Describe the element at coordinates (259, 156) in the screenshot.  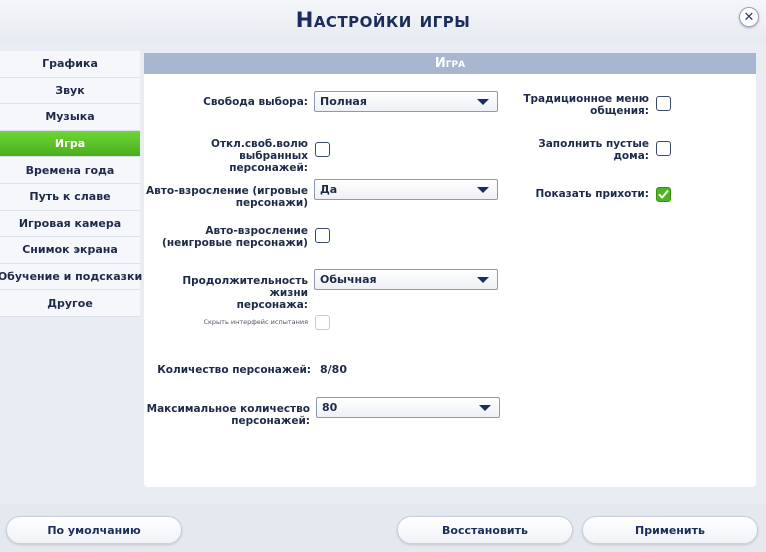
I see `disable-free-will-label: Откл.своб.волю выбранных персонажей:` at that location.